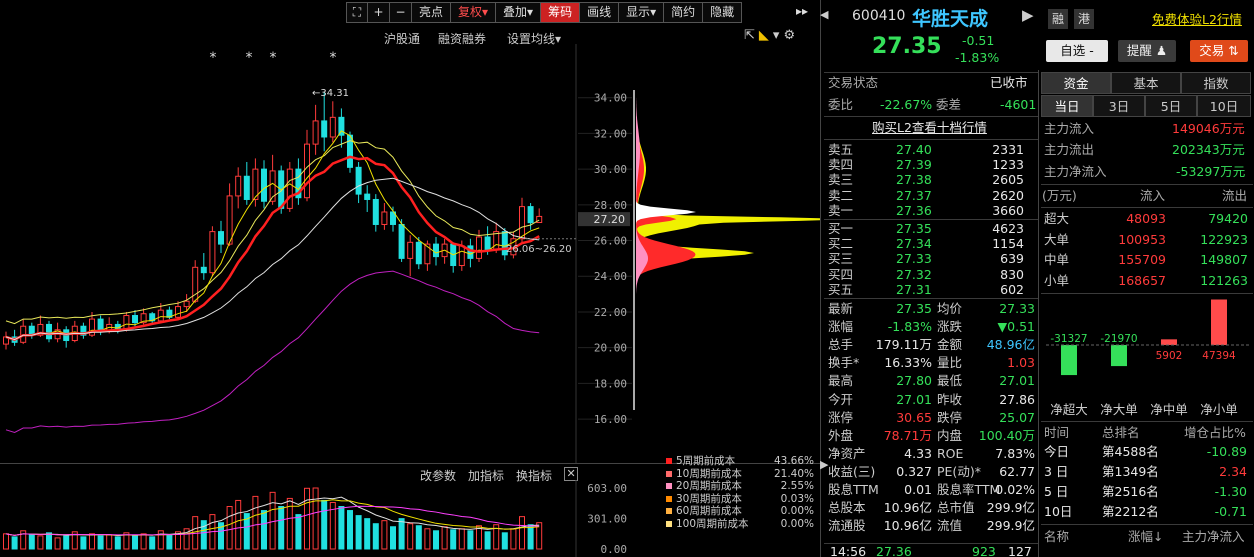 Image resolution: width=1254 pixels, height=557 pixels. I want to click on quote-value: 179.11万, so click(903, 345).